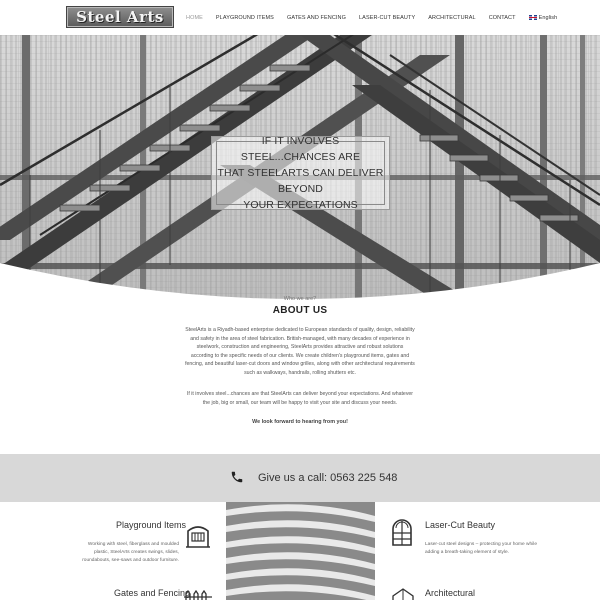  I want to click on about-closing: We look forward to hearing from you!, so click(300, 422).